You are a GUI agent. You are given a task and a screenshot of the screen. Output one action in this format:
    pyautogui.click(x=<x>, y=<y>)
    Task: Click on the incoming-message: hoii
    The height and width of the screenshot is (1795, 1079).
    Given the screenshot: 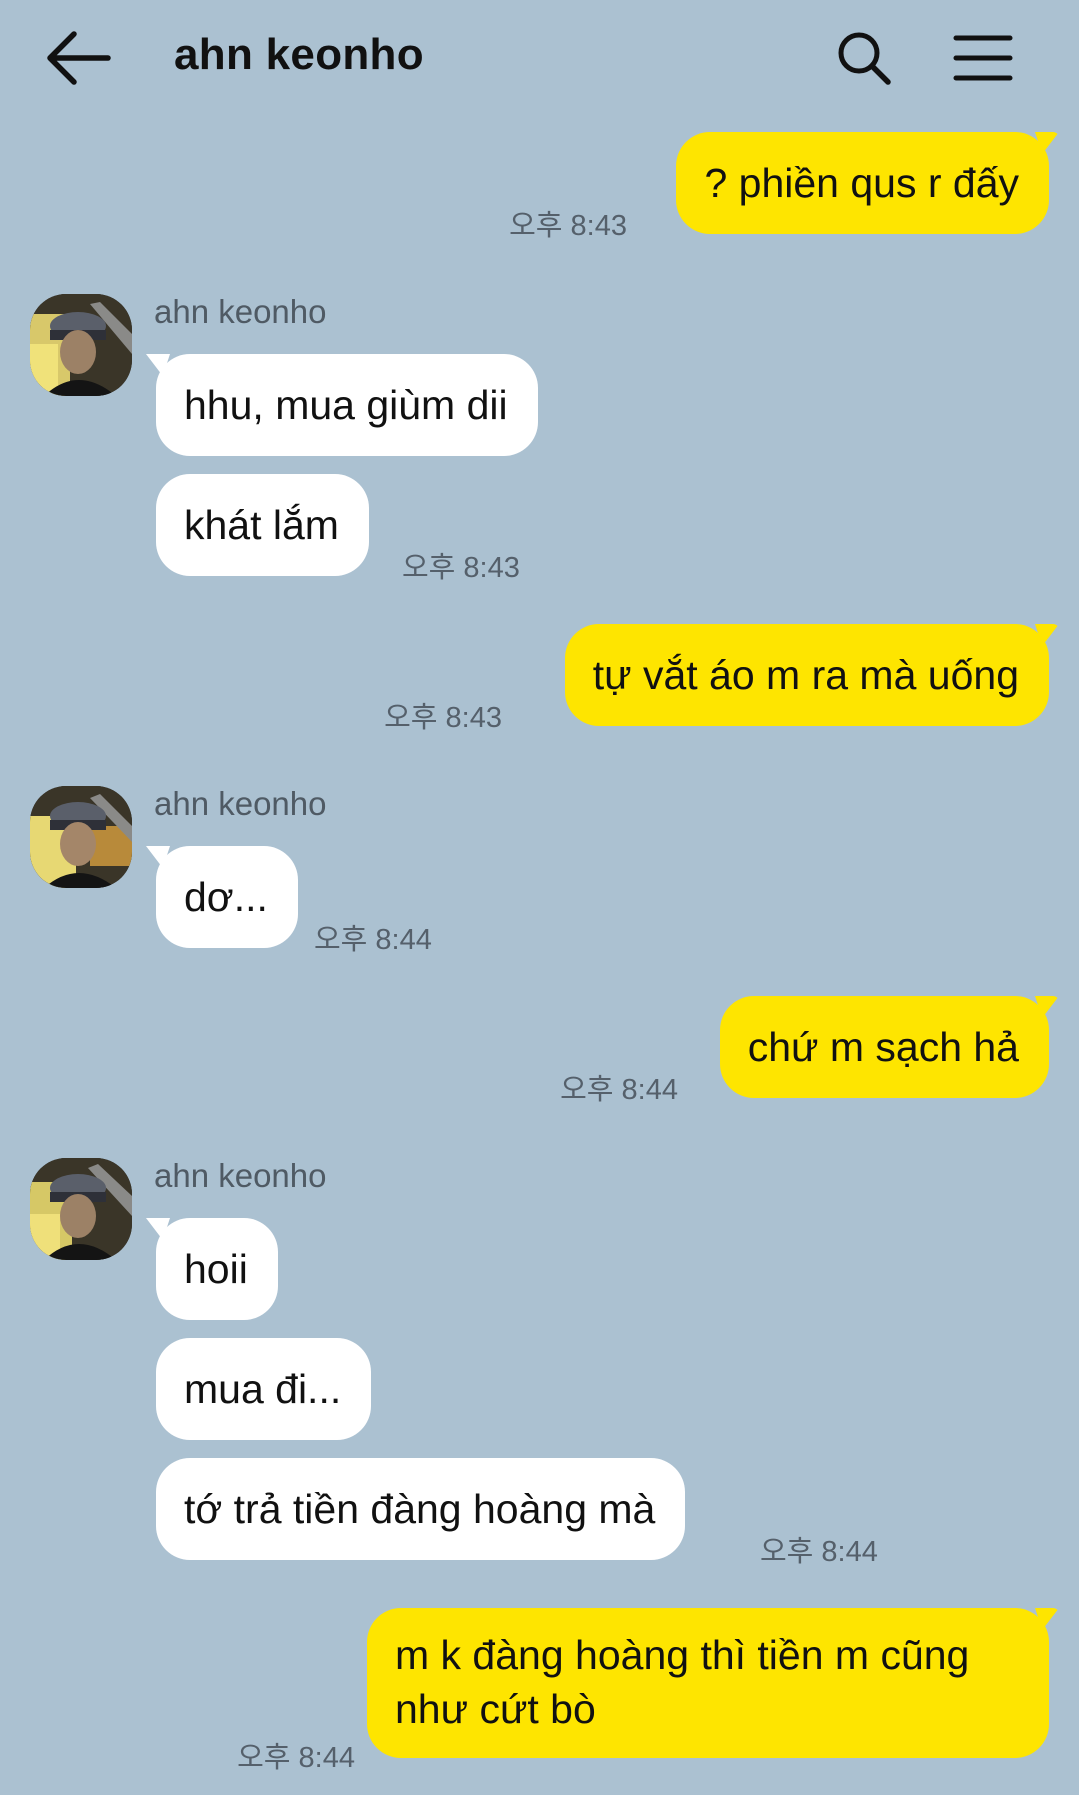 What is the action you would take?
    pyautogui.click(x=217, y=1269)
    